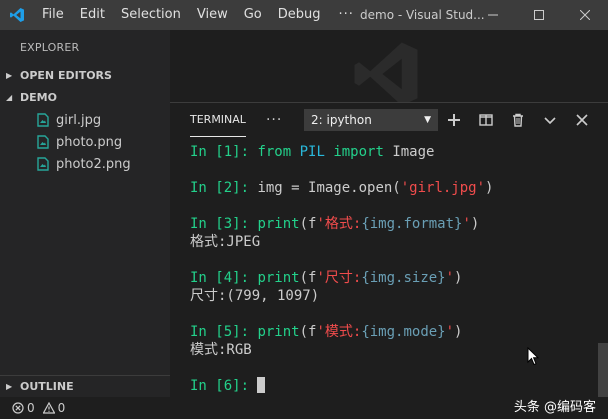 The width and height of the screenshot is (608, 419). I want to click on file-item-photo-png: photo.png, so click(85, 142).